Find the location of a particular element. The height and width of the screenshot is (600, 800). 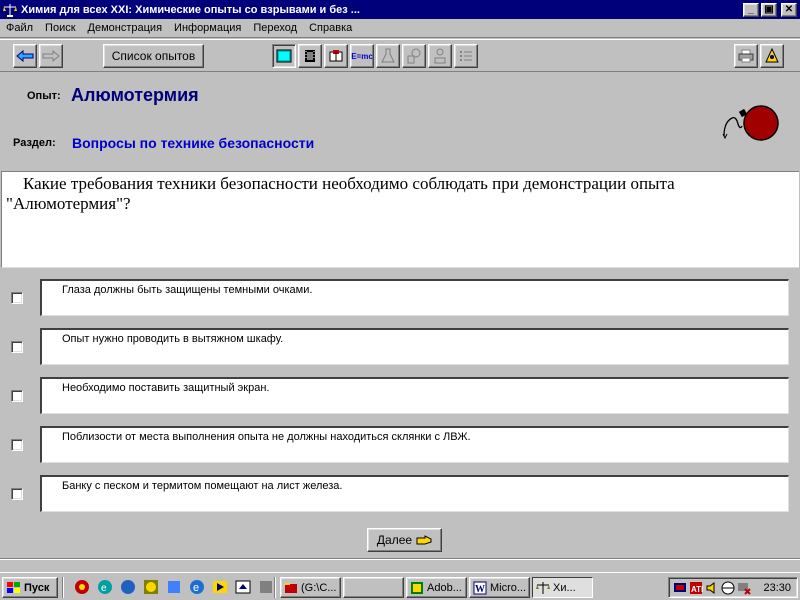

book-icon is located at coordinates (336, 56).